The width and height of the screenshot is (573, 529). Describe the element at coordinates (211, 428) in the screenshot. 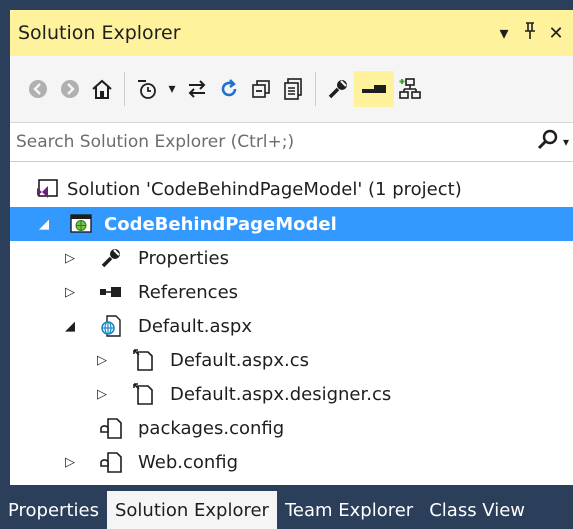

I see `tree-item-label: packages.config` at that location.